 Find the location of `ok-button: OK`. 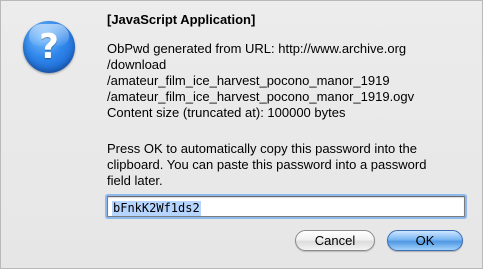

ok-button: OK is located at coordinates (425, 240).